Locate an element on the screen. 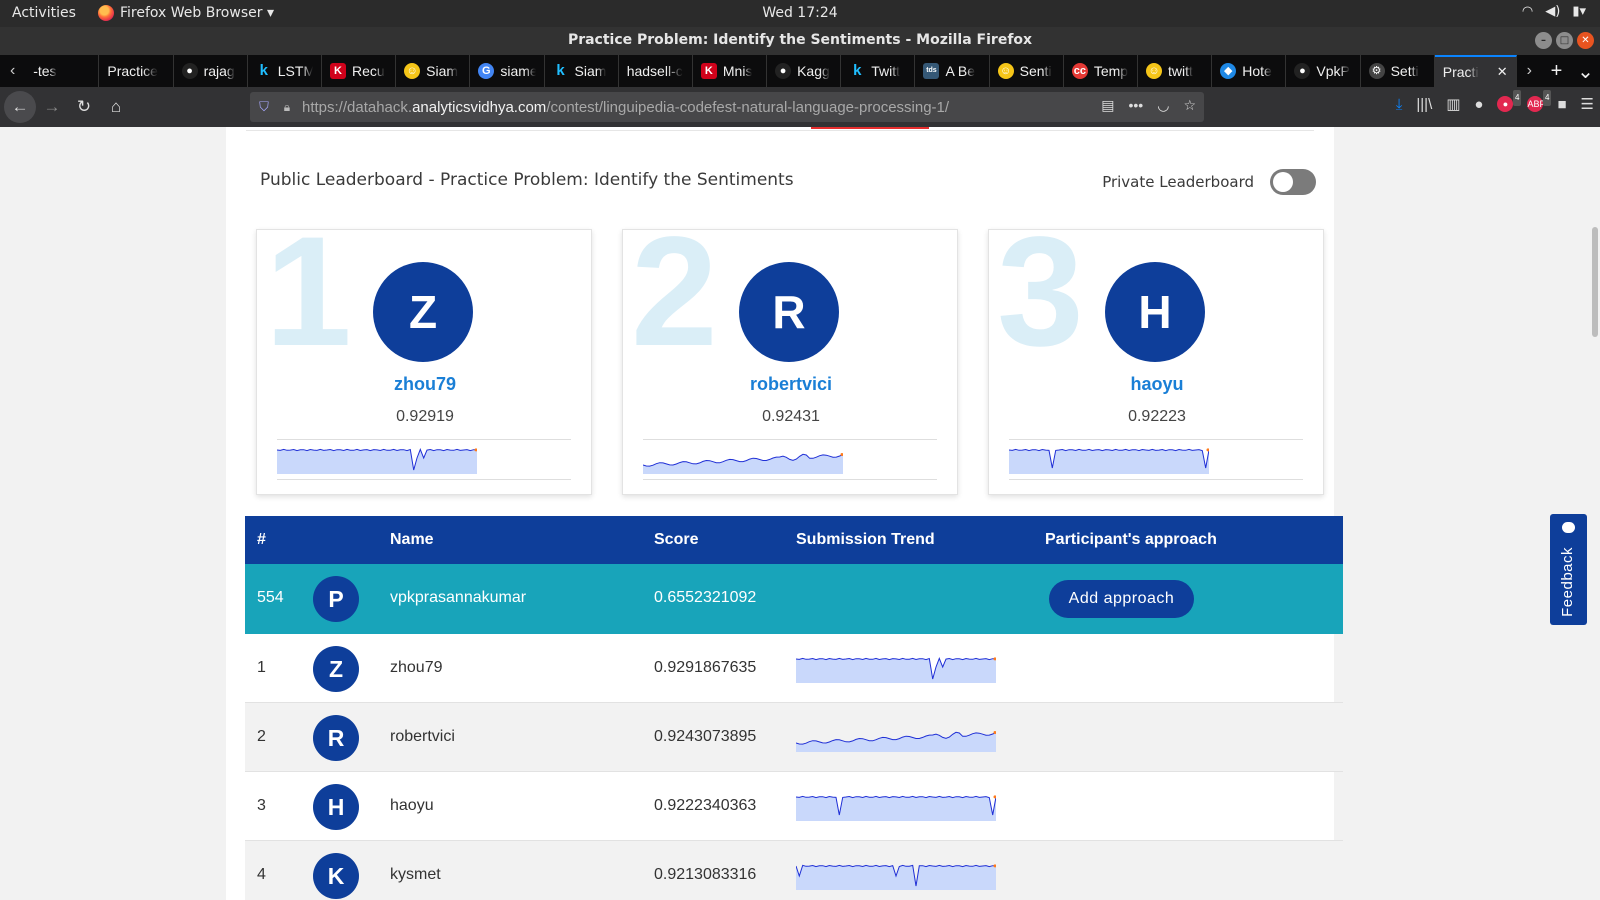 The width and height of the screenshot is (1600, 900). scroll-tabs-right-icon: › is located at coordinates (1529, 71).